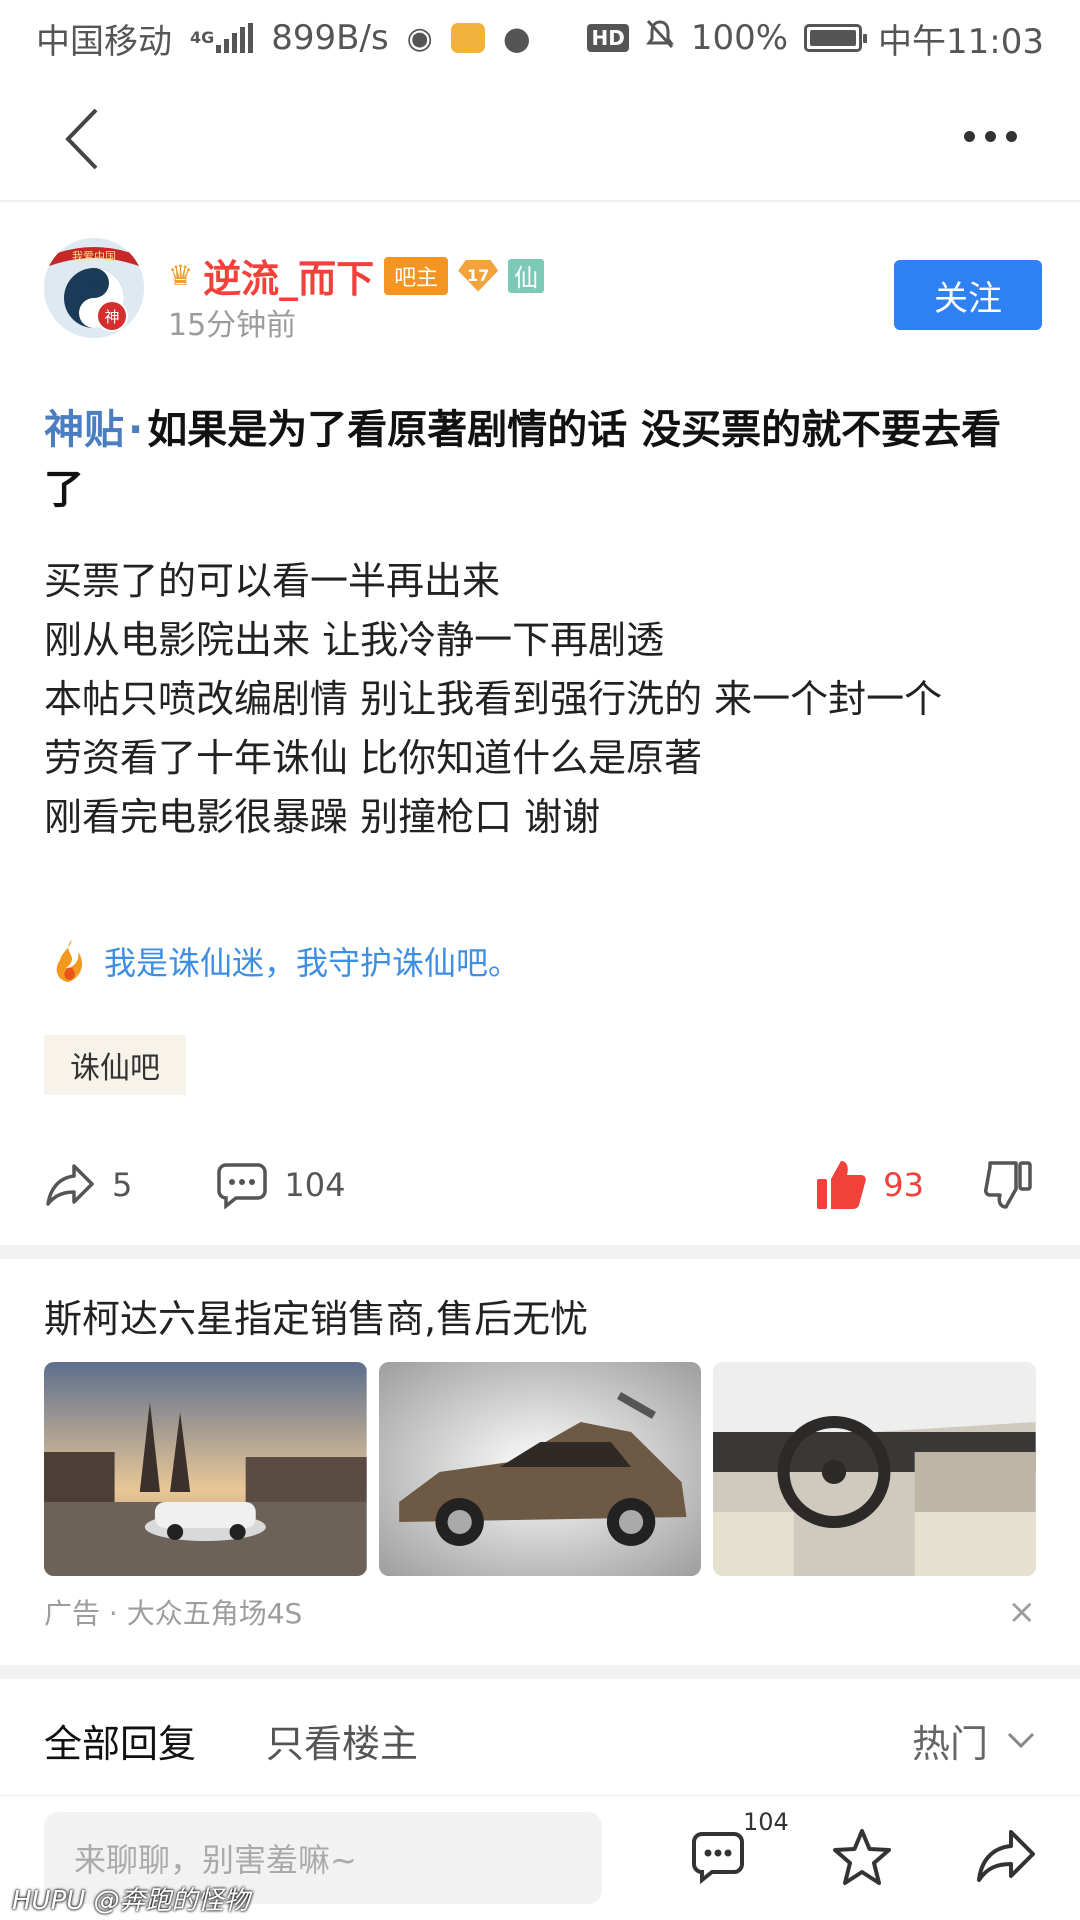  I want to click on author-row: 我爱中国 神 ♛ 逆流_而下 吧主 17 仙 15分钟前 关注, so click(544, 290).